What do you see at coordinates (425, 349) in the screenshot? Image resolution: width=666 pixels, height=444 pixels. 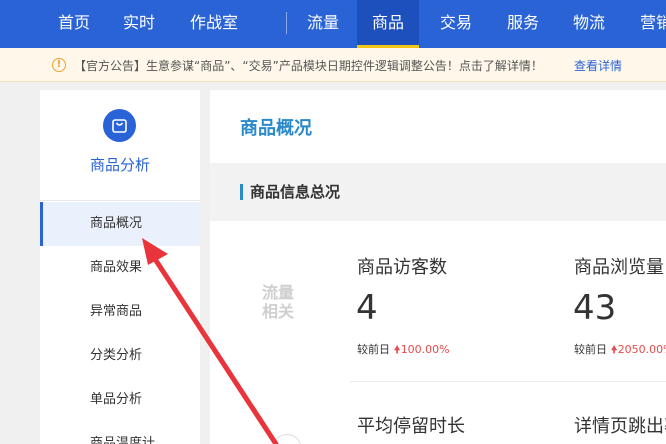 I see `metric-change-visitors: 100.00%` at bounding box center [425, 349].